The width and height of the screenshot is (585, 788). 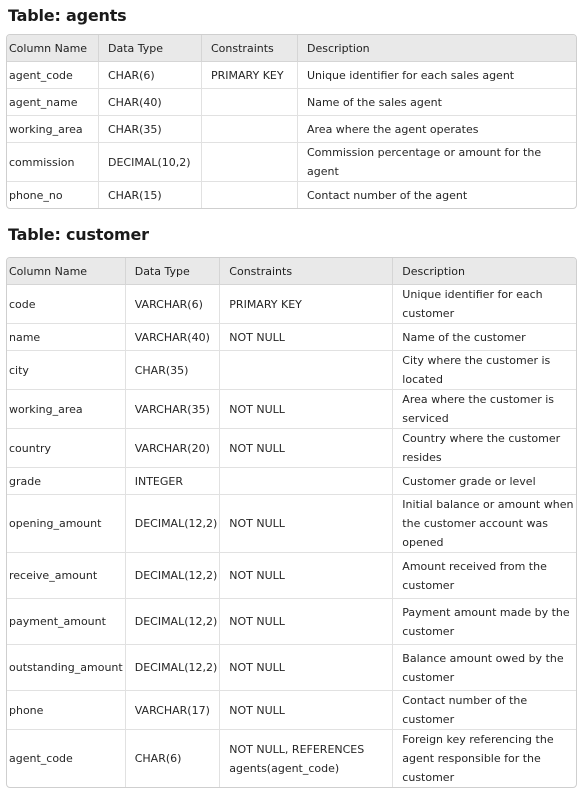 I want to click on description-cell: Unique identifier for each customer, so click(x=484, y=304).